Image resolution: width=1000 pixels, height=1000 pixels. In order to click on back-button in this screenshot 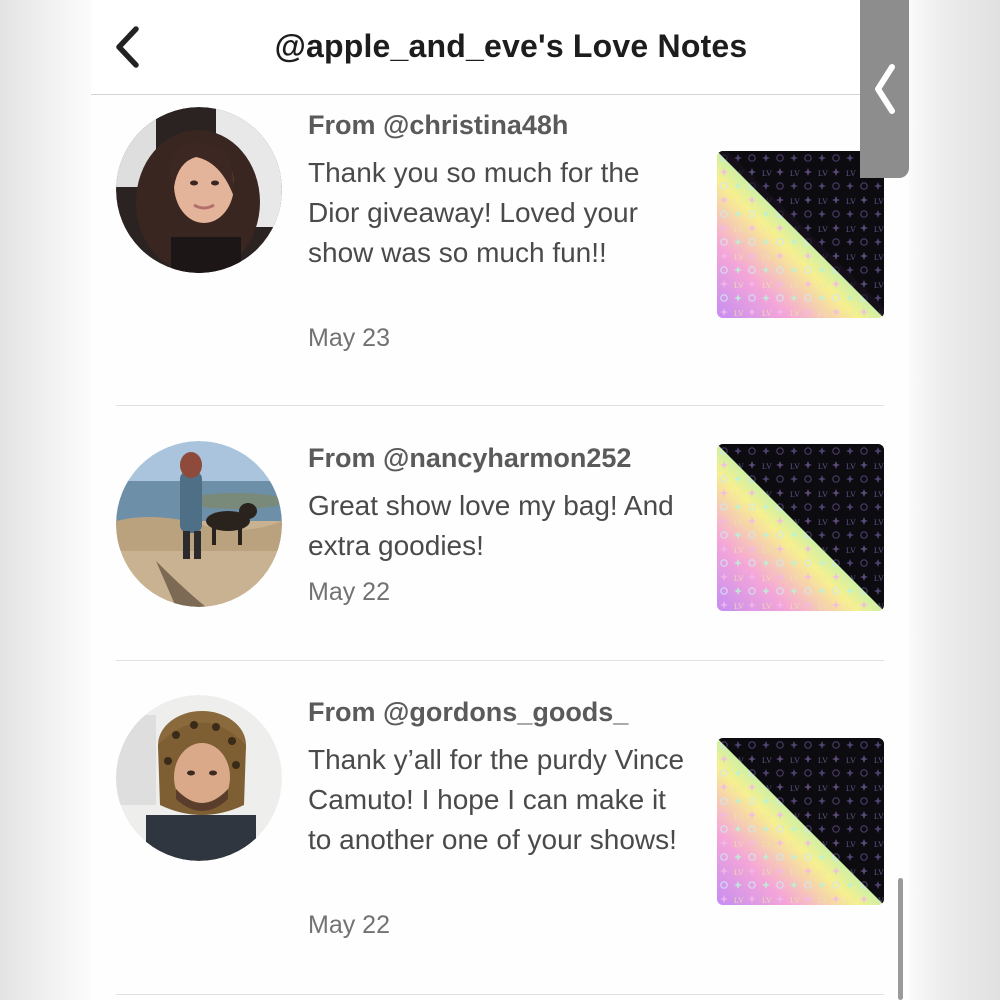, I will do `click(127, 47)`.